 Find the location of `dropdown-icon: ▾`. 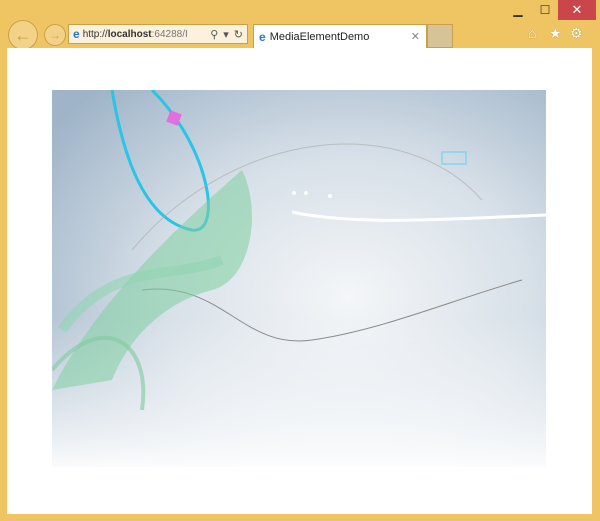

dropdown-icon: ▾ is located at coordinates (226, 34).